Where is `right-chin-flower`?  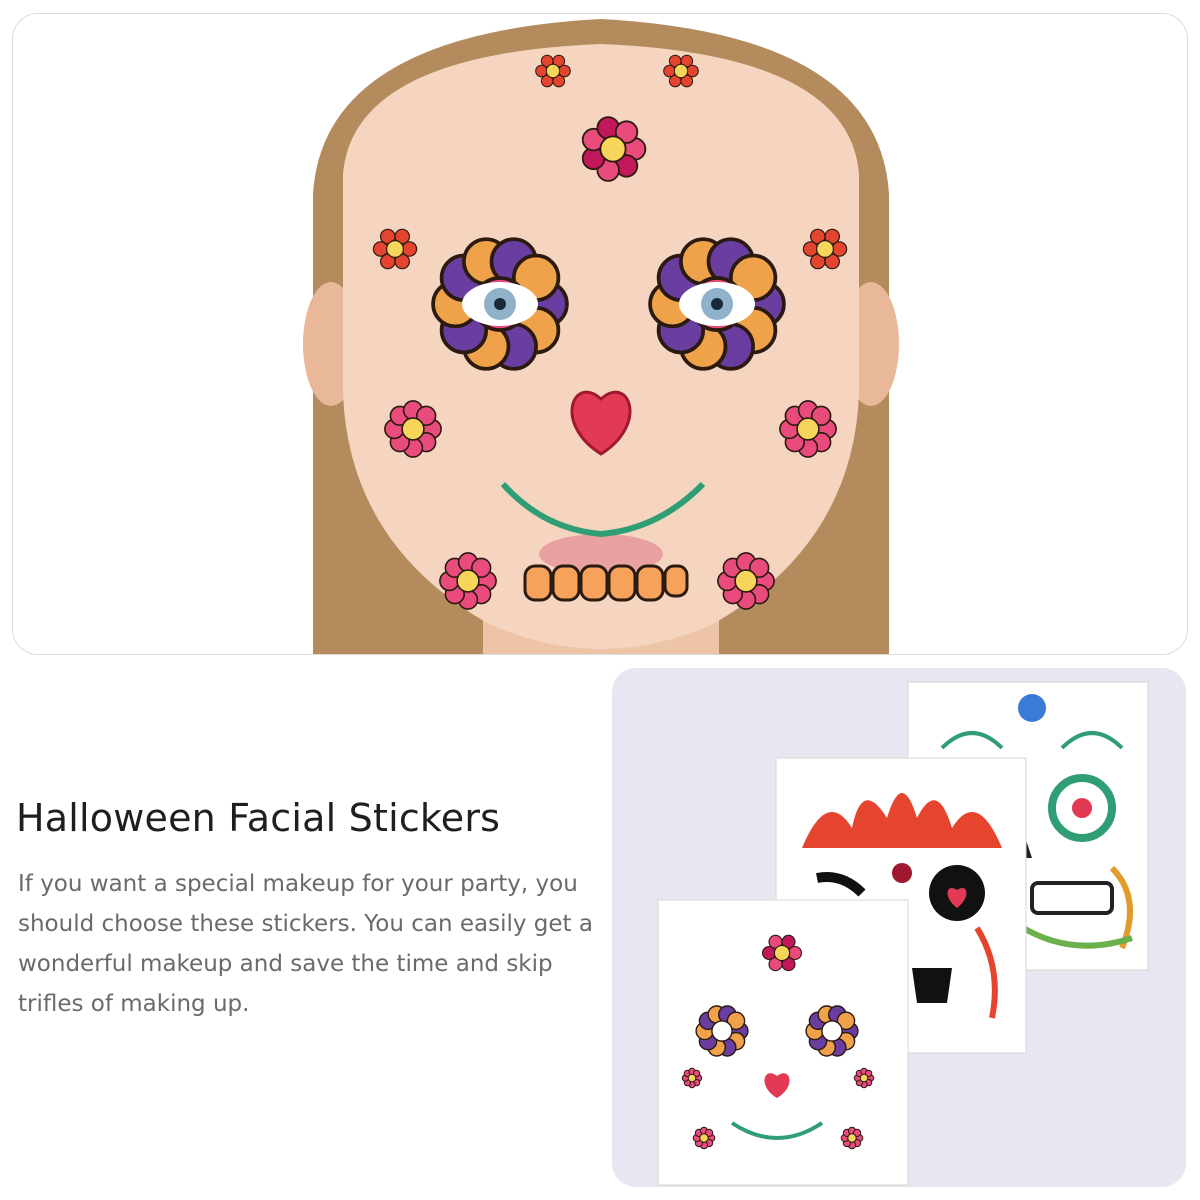
right-chin-flower is located at coordinates (746, 581).